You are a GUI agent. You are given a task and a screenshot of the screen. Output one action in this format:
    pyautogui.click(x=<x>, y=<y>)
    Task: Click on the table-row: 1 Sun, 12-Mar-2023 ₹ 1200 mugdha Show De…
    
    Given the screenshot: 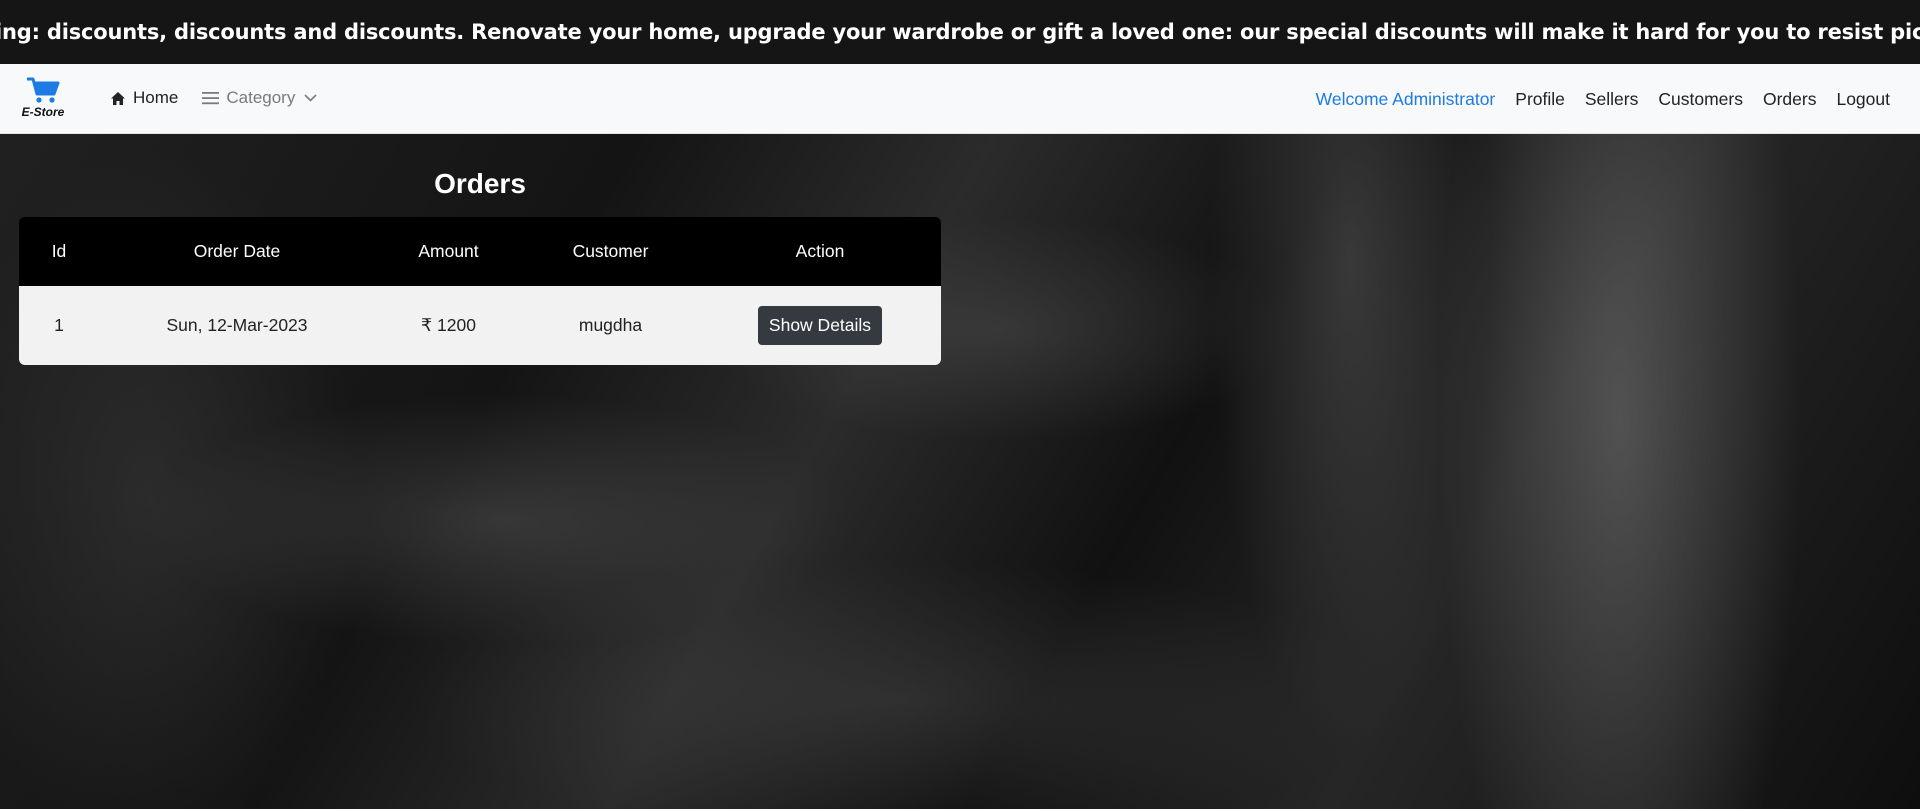 What is the action you would take?
    pyautogui.click(x=480, y=325)
    